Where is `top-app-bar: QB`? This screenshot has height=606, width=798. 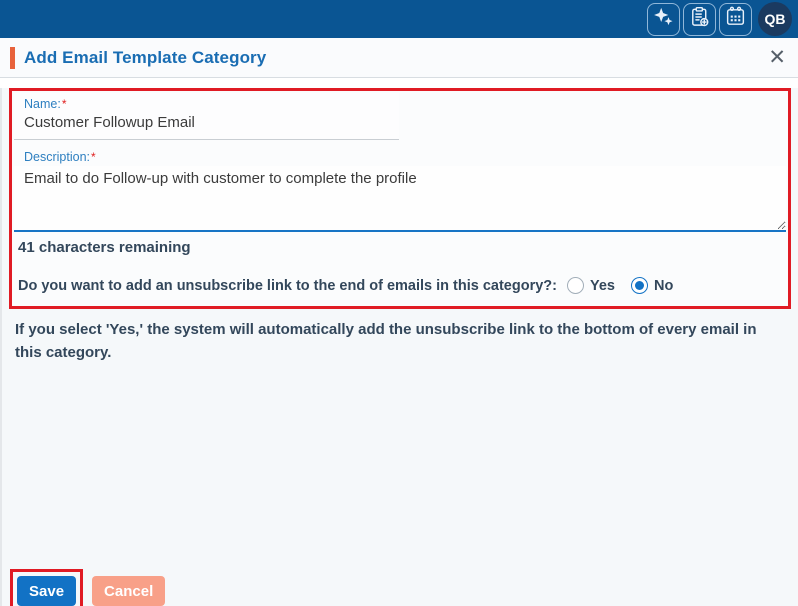
top-app-bar: QB is located at coordinates (399, 19).